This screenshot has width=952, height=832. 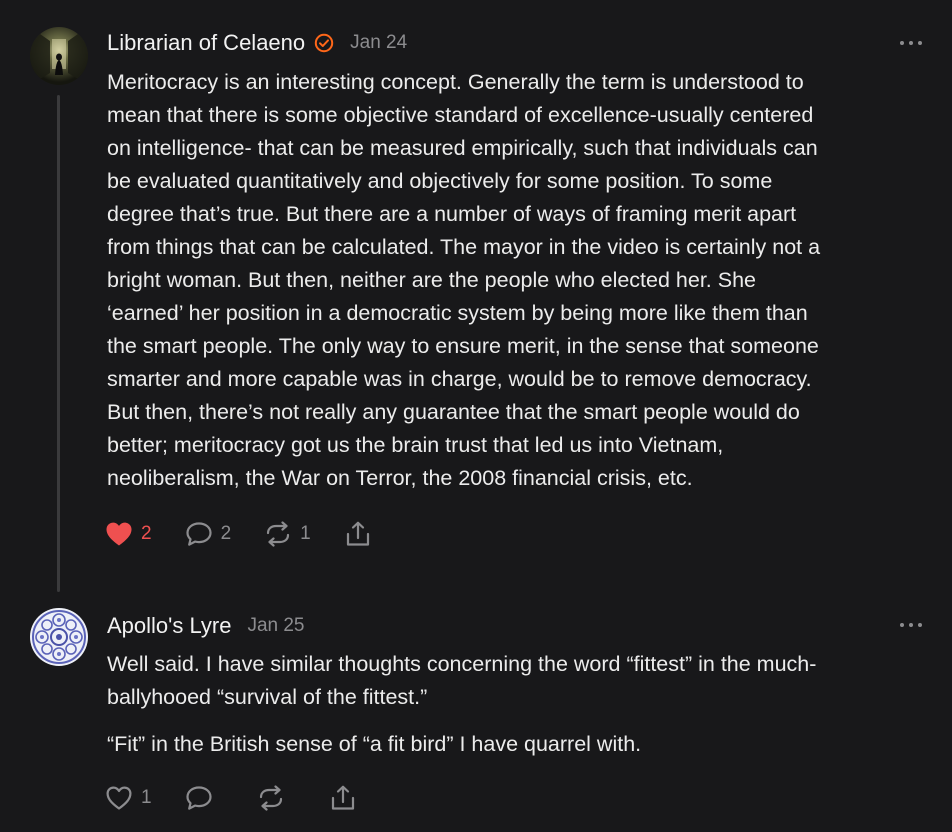 I want to click on restack-button: 1, so click(x=287, y=534).